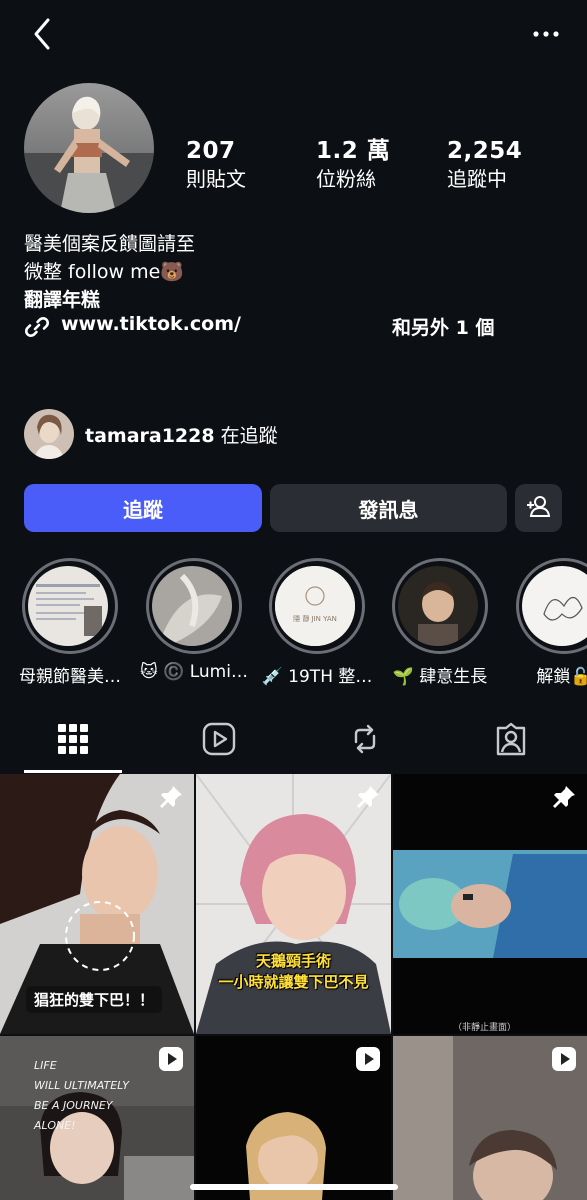 This screenshot has height=1200, width=587. I want to click on followers-count-label: 位粉絲, so click(346, 179).